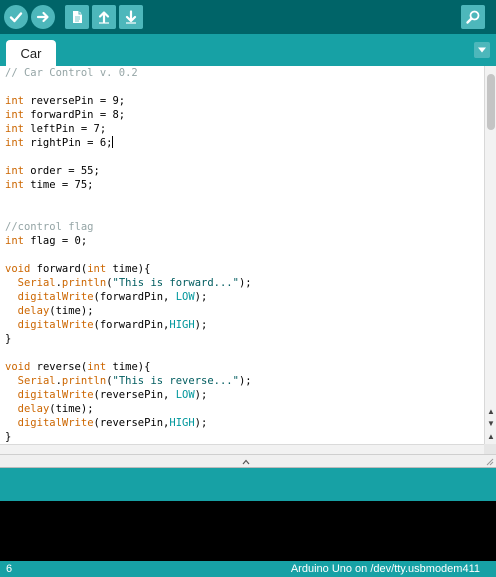 The width and height of the screenshot is (496, 577). What do you see at coordinates (248, 484) in the screenshot?
I see `message-bar` at bounding box center [248, 484].